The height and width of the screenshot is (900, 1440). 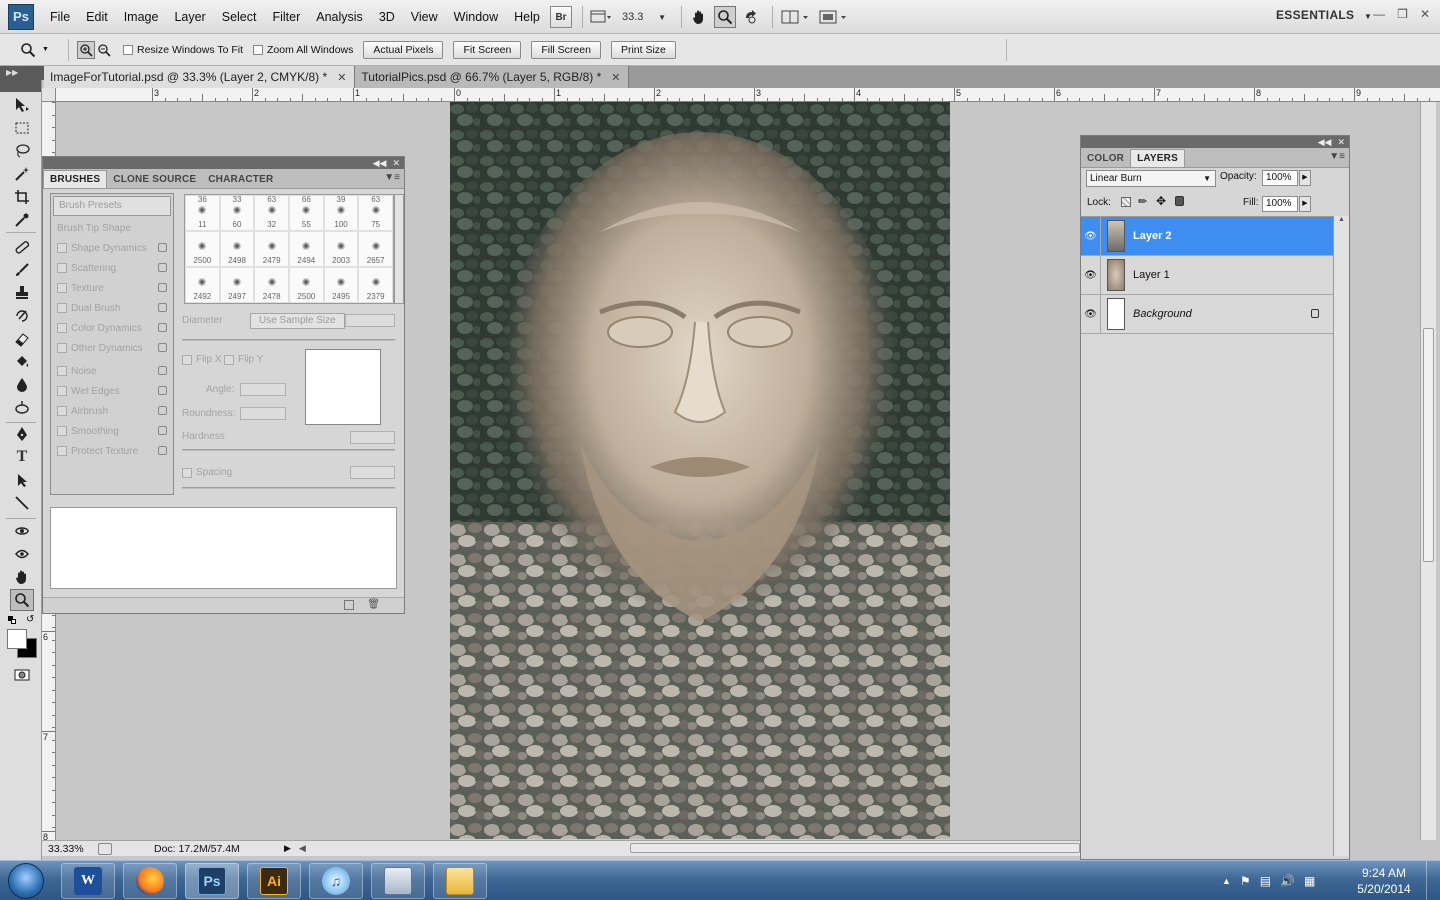 I want to click on diameter-slider, so click(x=288, y=340).